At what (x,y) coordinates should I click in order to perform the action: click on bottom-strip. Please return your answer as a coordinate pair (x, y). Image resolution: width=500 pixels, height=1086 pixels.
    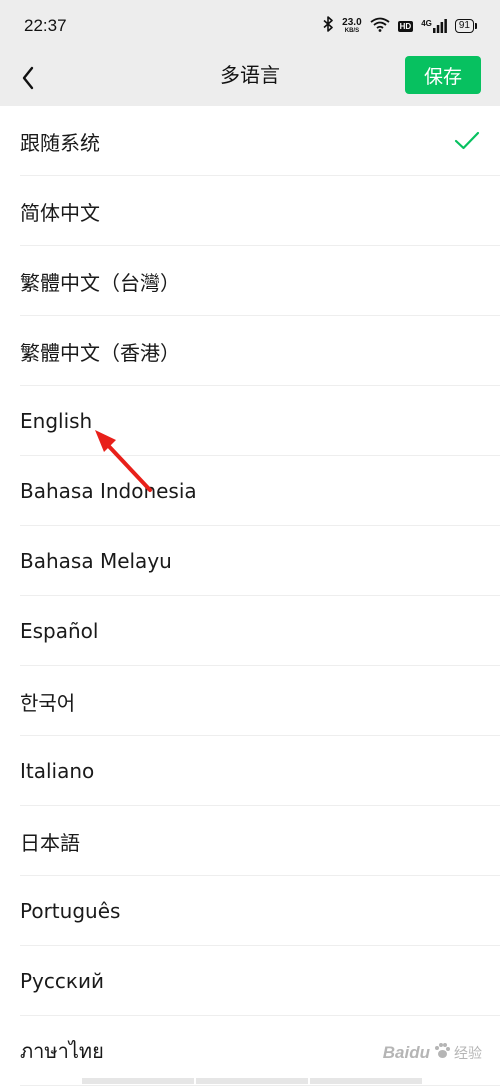
    Looking at the image, I should click on (252, 1081).